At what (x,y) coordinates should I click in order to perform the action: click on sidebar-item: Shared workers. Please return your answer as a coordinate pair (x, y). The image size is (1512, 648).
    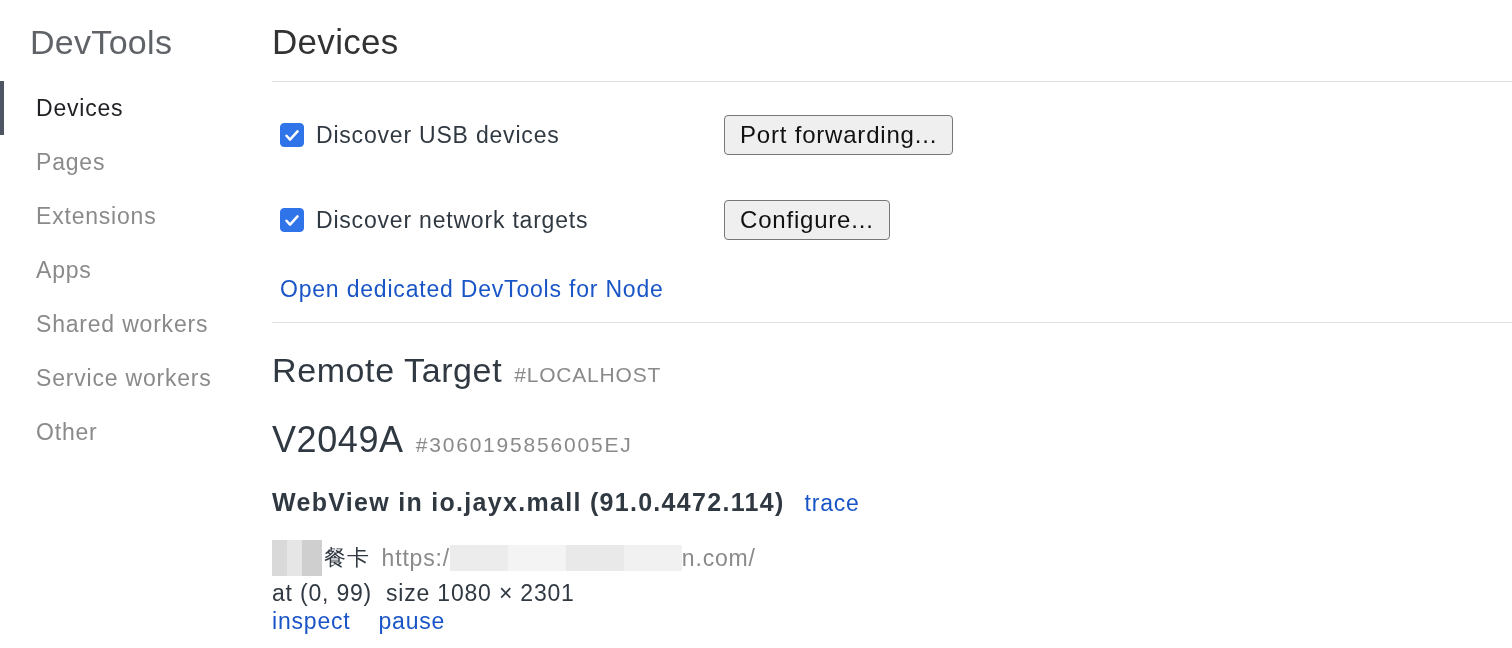
    Looking at the image, I should click on (118, 324).